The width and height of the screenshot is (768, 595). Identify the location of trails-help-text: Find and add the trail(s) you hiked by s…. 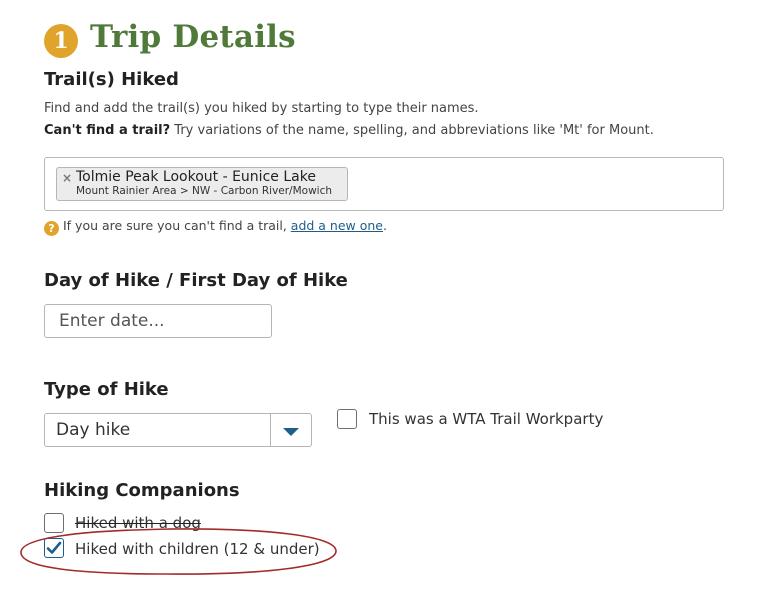
(261, 108).